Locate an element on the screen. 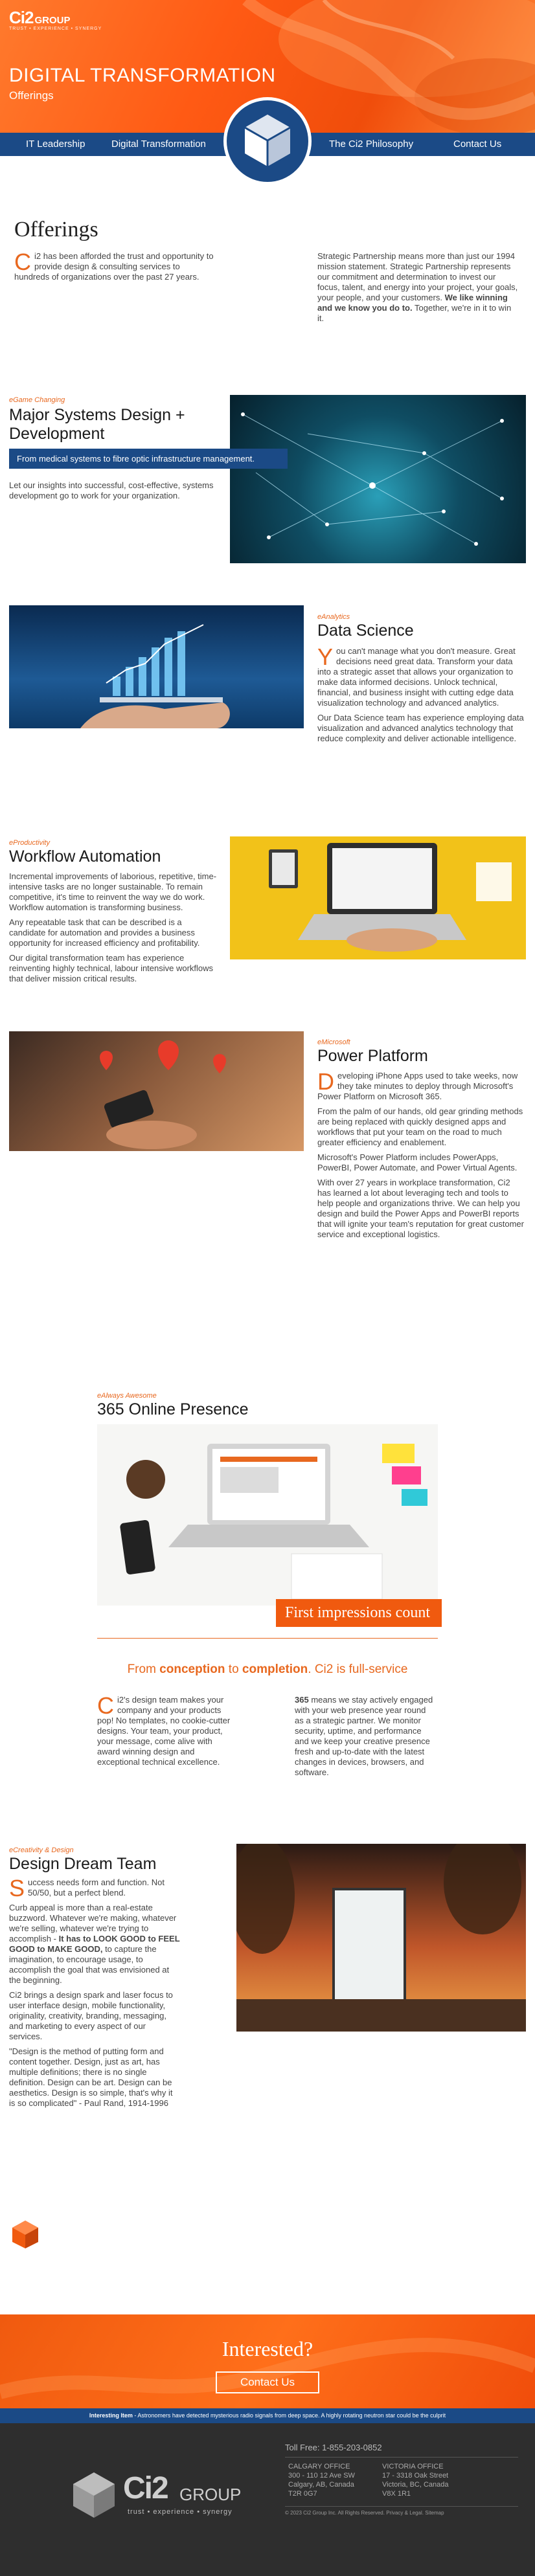  fullservice-post: . Ci2 is full-service is located at coordinates (358, 1669).